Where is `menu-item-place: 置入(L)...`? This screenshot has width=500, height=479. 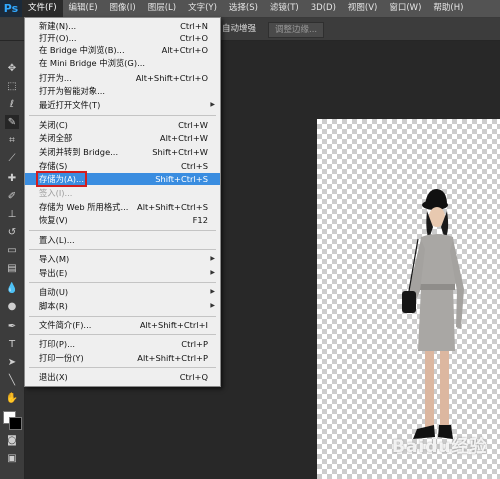
menu-item-place: 置入(L)... is located at coordinates (122, 240).